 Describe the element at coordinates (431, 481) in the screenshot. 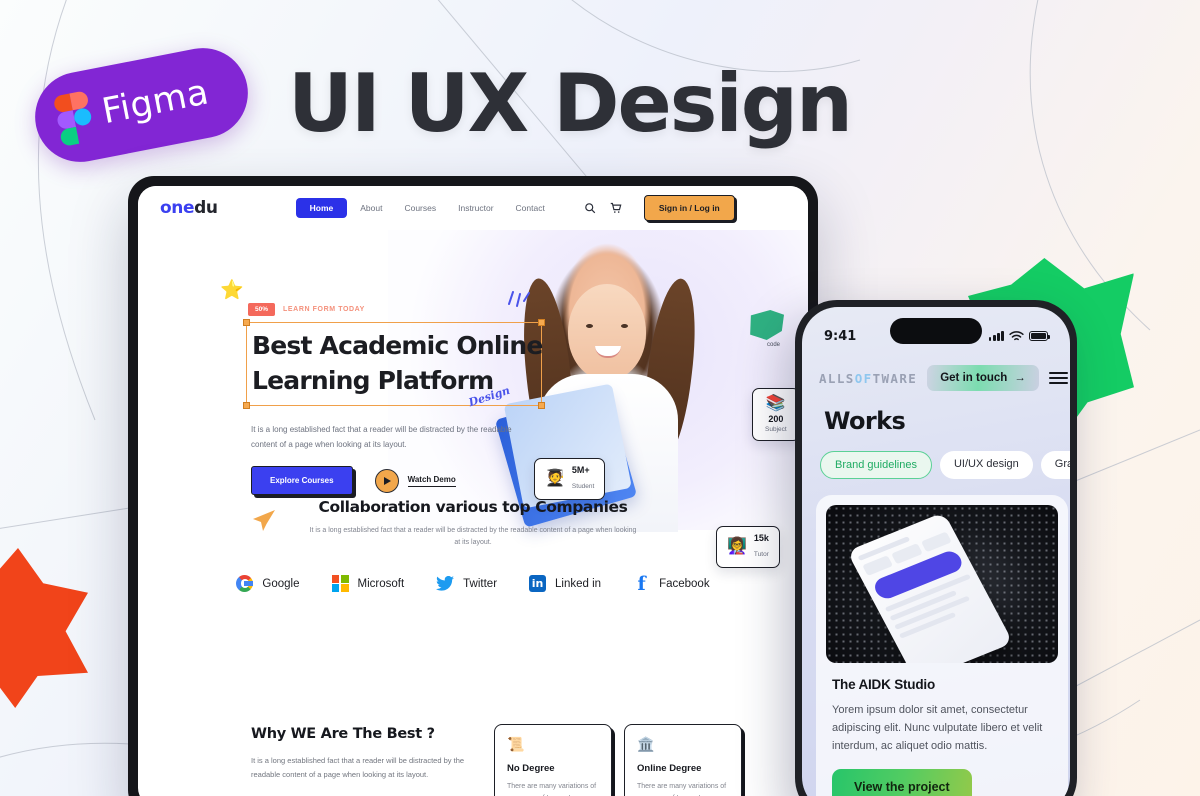

I see `watch-demo-label: Watch Demo` at that location.